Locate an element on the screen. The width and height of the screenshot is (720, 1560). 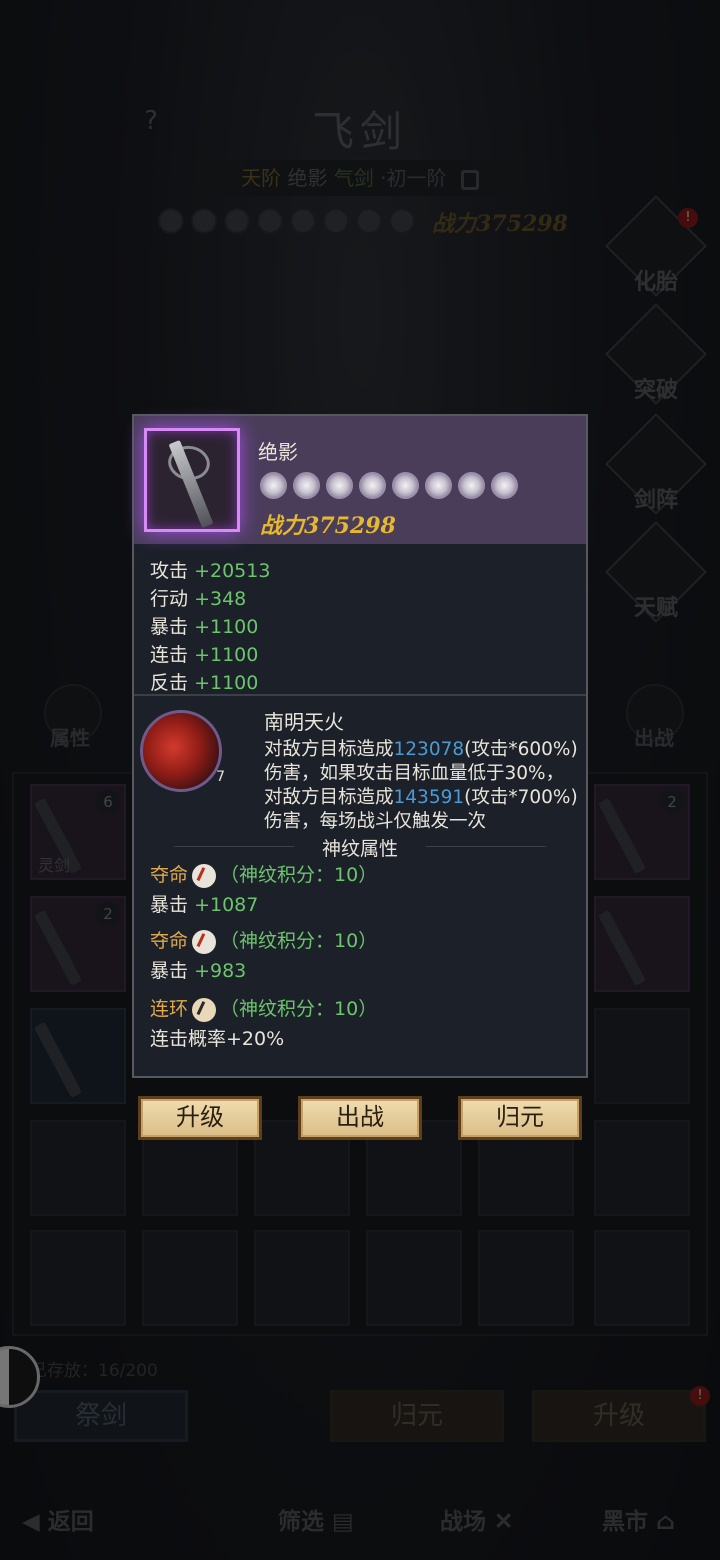
damage-value: 123078 is located at coordinates (429, 749).